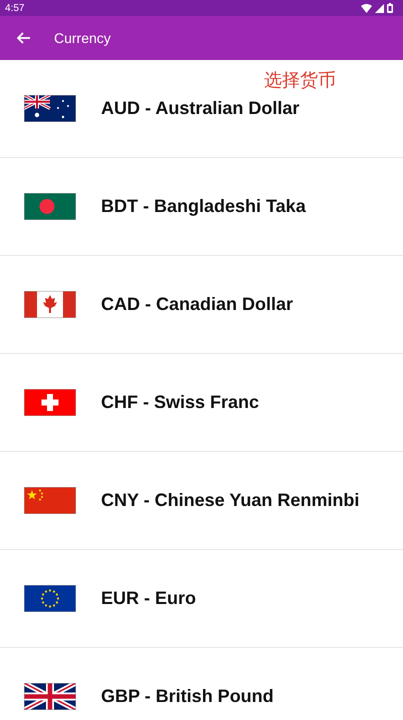 The image size is (403, 720). I want to click on clock: 4:57, so click(14, 8).